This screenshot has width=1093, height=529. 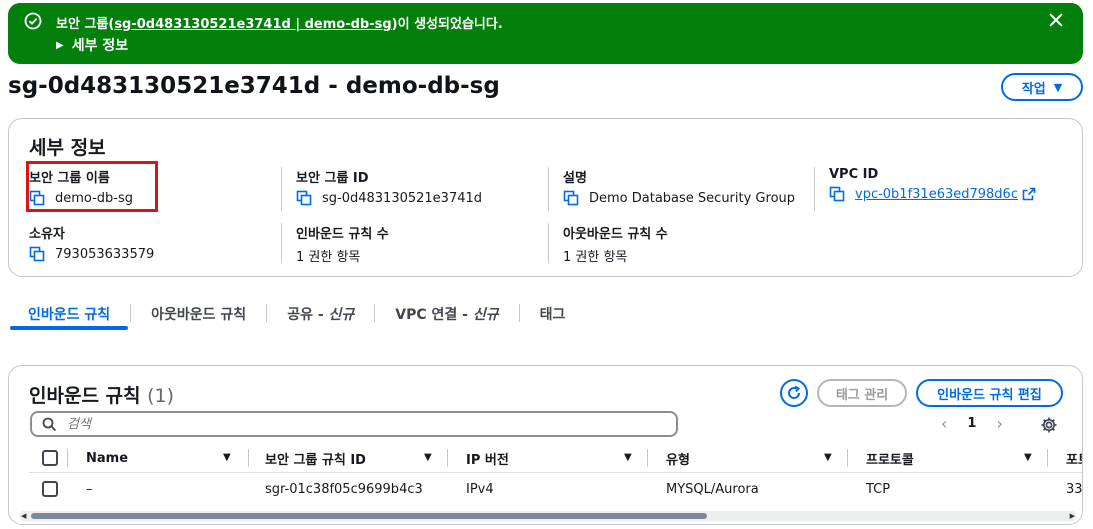 I want to click on search-box, so click(x=354, y=424).